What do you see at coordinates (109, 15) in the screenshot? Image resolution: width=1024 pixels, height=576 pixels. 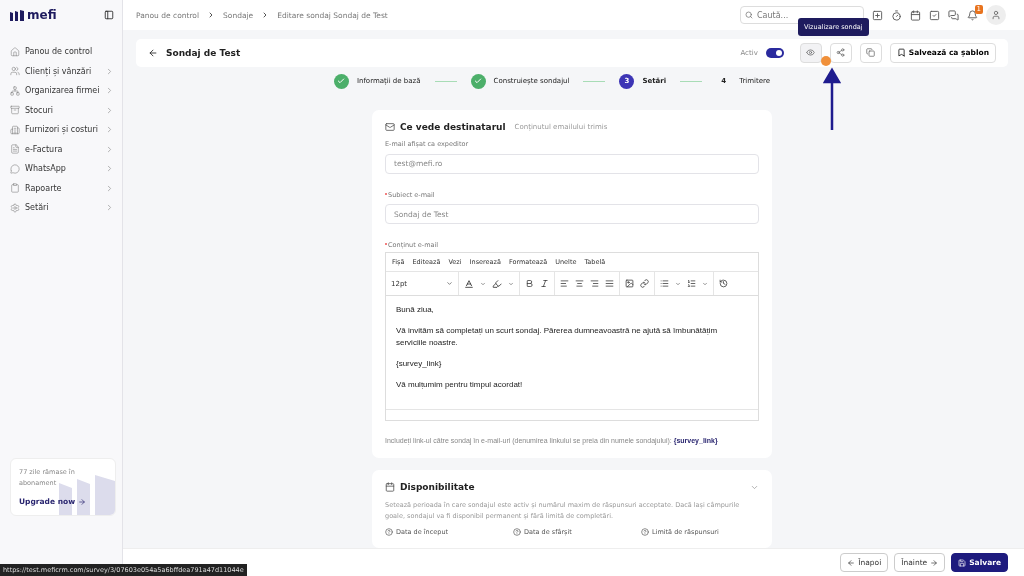 I see `collapse-icon` at bounding box center [109, 15].